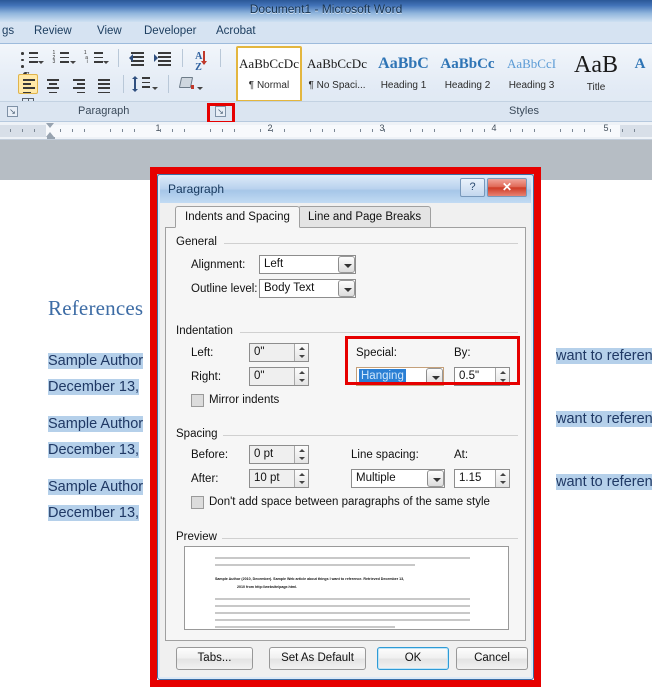  What do you see at coordinates (53, 31) in the screenshot?
I see `ribbon-tab-review: Review` at bounding box center [53, 31].